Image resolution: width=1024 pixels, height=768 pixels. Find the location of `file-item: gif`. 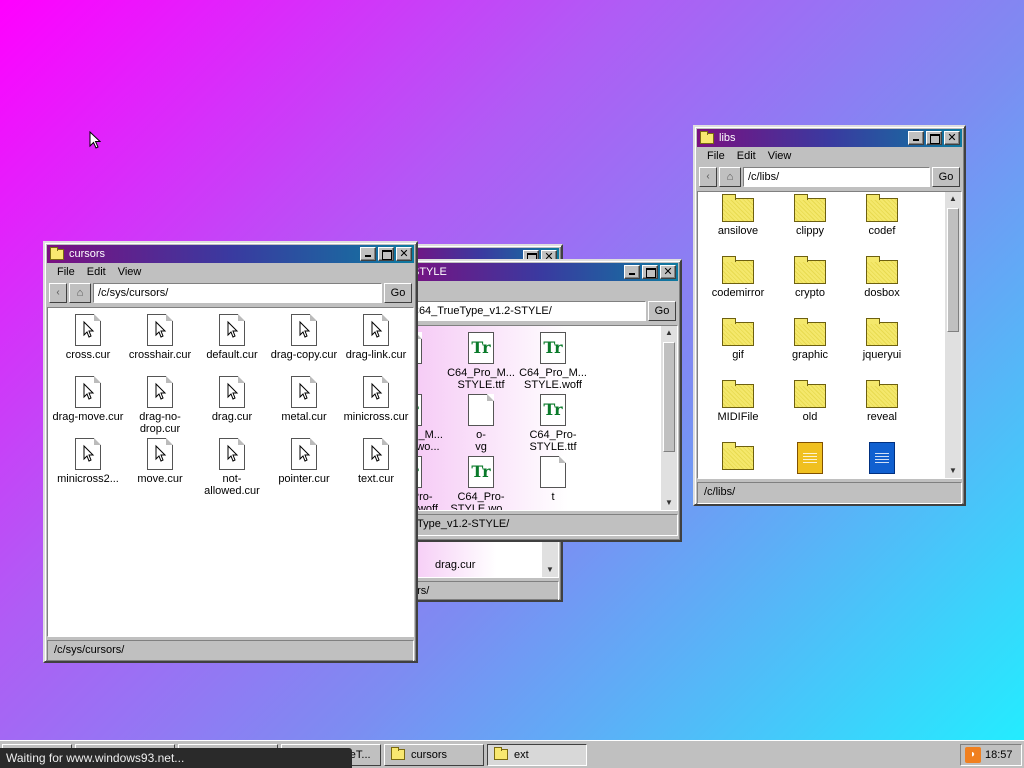

file-item: gif is located at coordinates (738, 349).